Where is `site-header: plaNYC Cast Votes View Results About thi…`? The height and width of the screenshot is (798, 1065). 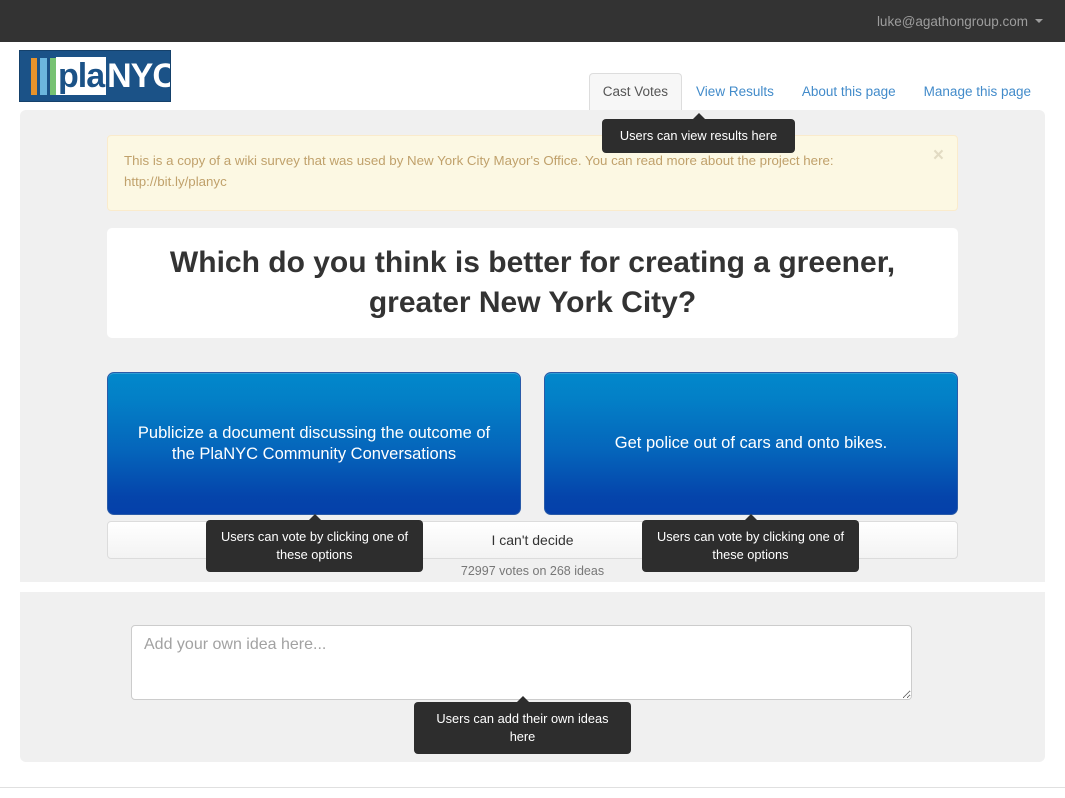
site-header: plaNYC Cast Votes View Results About thi… is located at coordinates (532, 77).